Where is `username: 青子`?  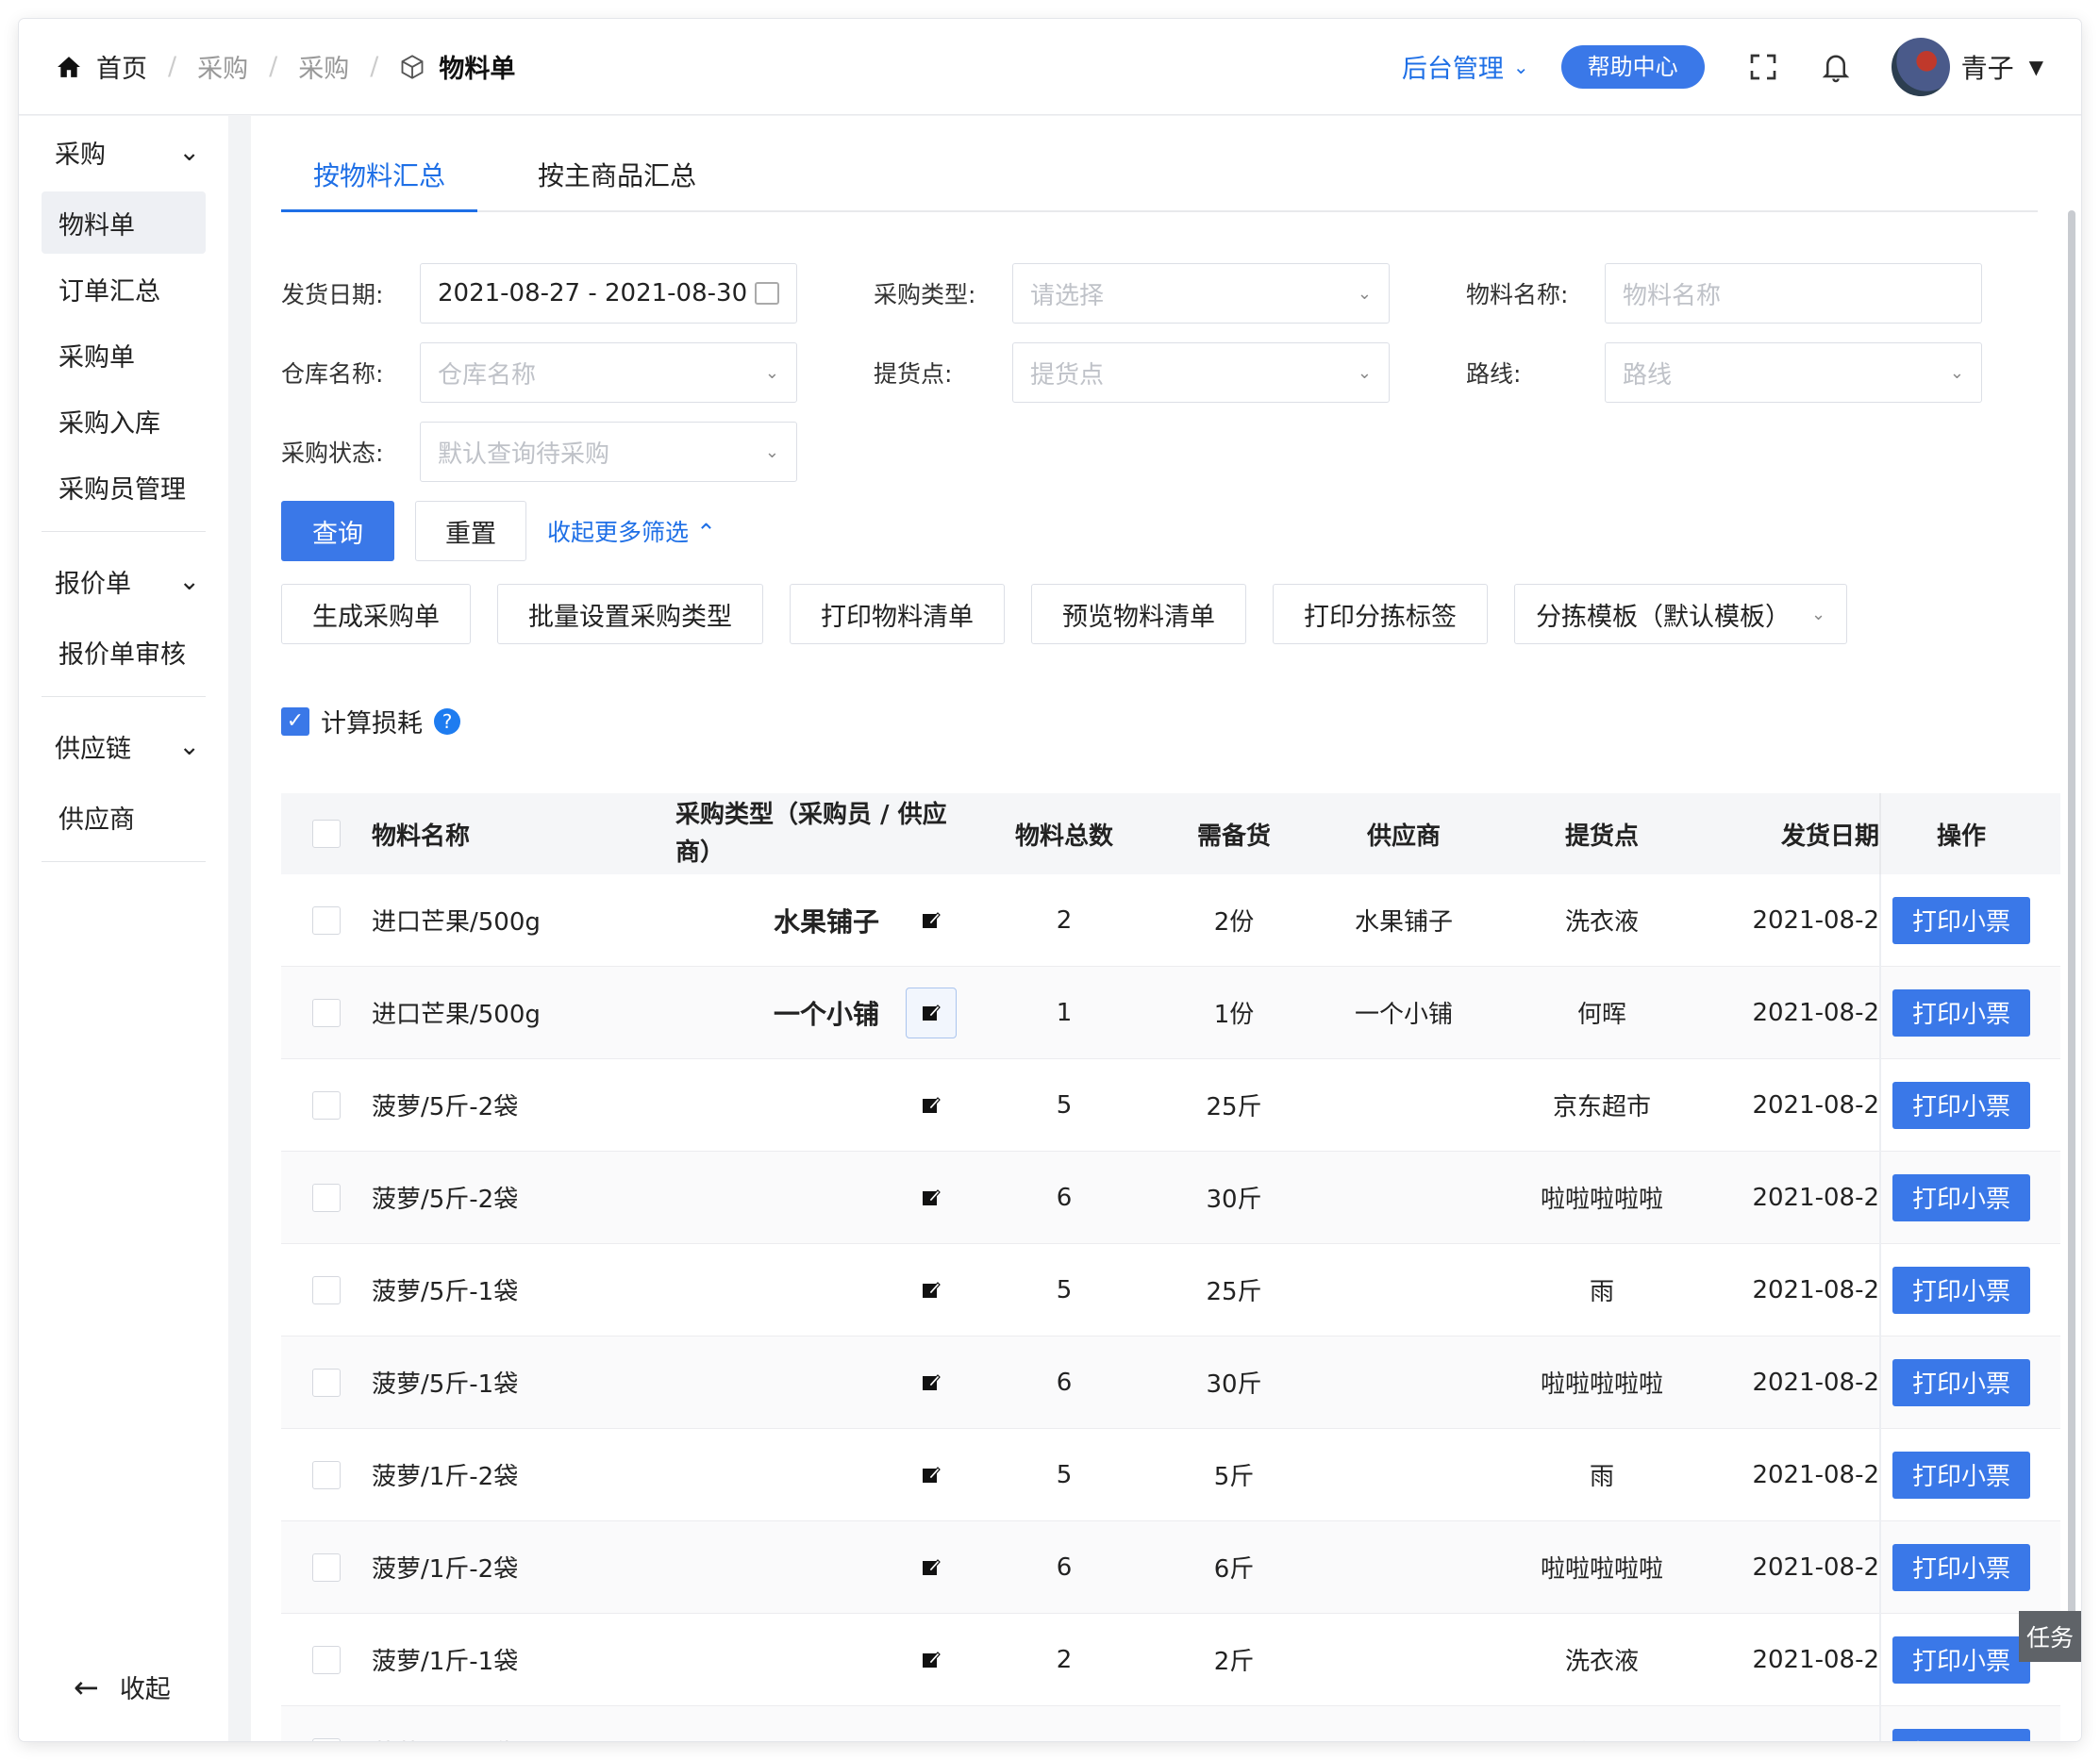
username: 青子 is located at coordinates (1987, 67).